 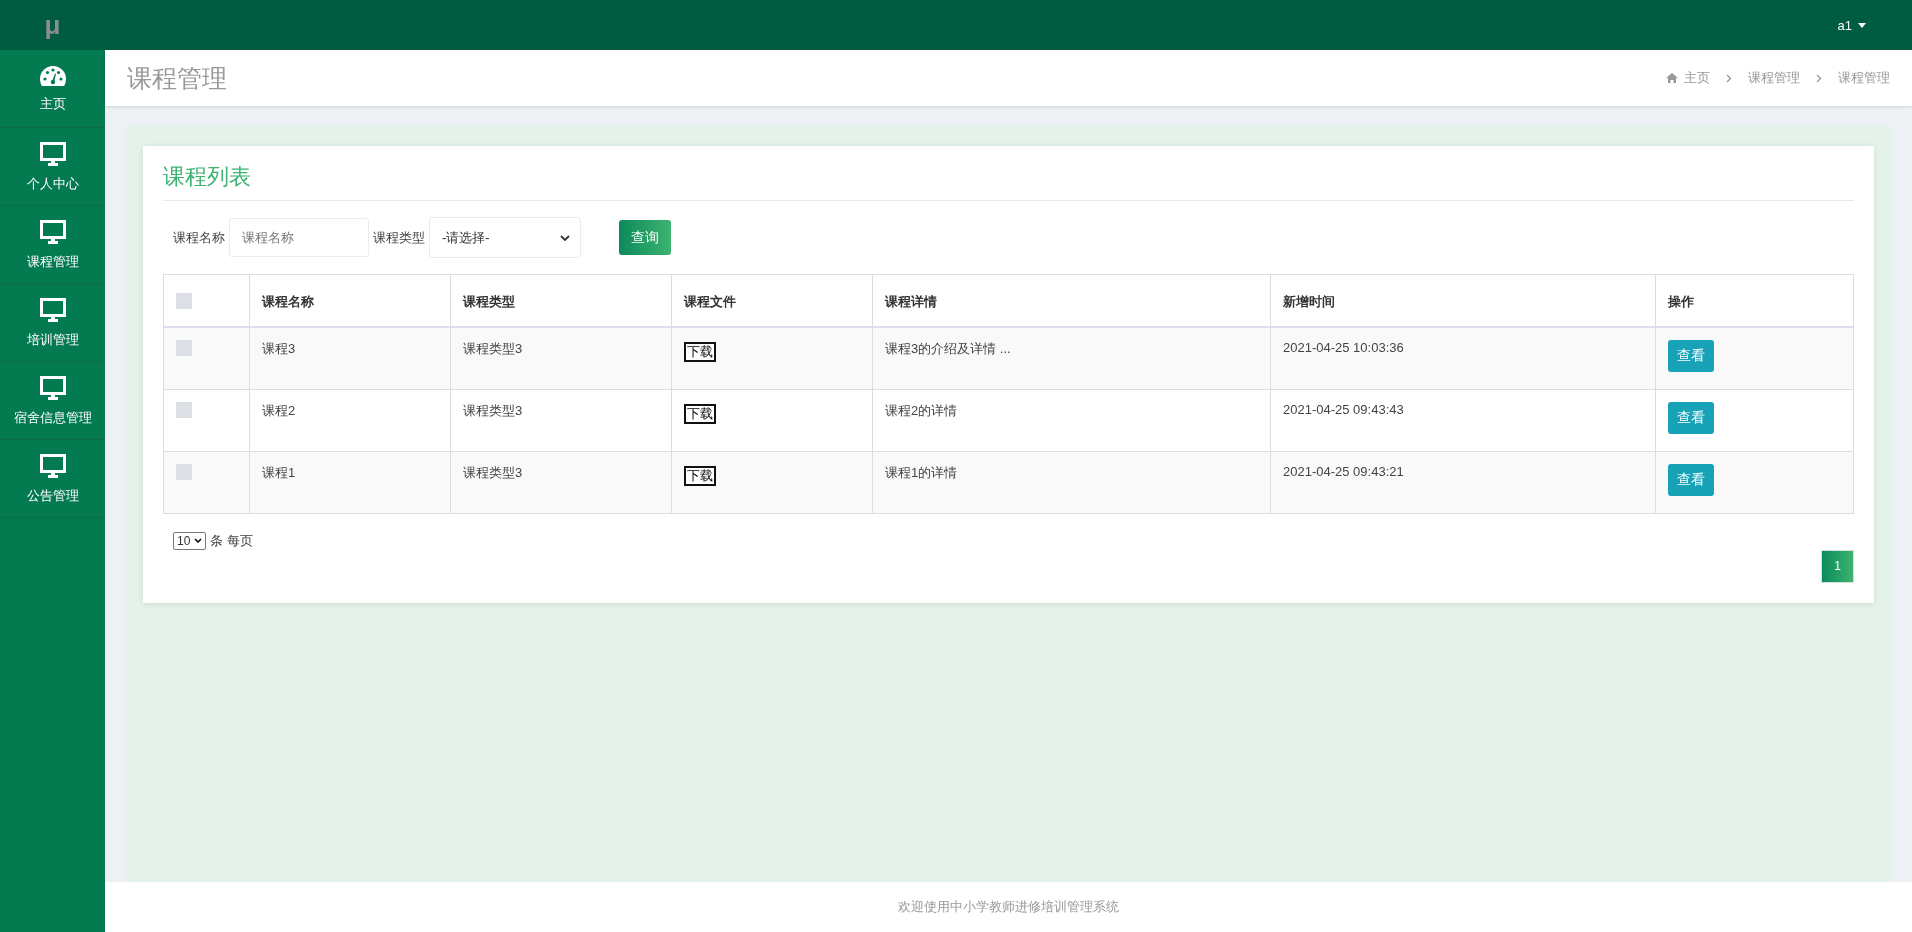 What do you see at coordinates (1851, 25) in the screenshot?
I see `user-menu: a1` at bounding box center [1851, 25].